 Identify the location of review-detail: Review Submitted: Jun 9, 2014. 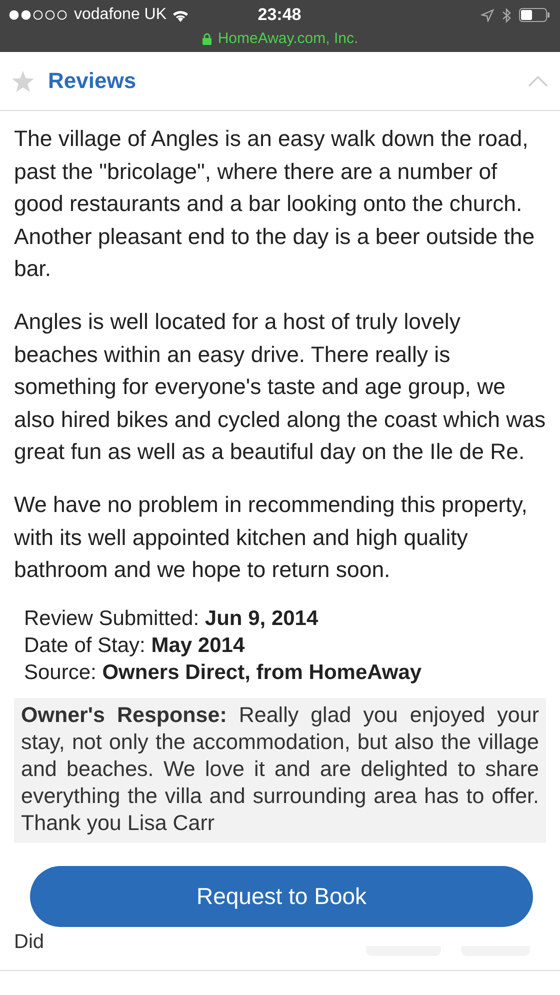
(172, 619).